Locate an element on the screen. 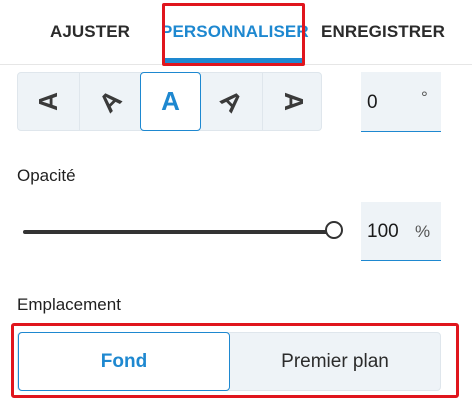 This screenshot has width=472, height=410. letter-a-rotated-left-45-icon: A is located at coordinates (110, 101).